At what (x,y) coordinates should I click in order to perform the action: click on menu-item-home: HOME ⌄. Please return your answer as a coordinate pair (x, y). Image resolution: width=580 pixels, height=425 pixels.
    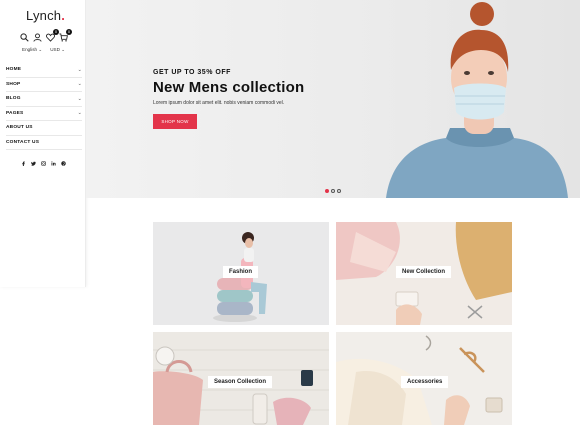
    Looking at the image, I should click on (44, 70).